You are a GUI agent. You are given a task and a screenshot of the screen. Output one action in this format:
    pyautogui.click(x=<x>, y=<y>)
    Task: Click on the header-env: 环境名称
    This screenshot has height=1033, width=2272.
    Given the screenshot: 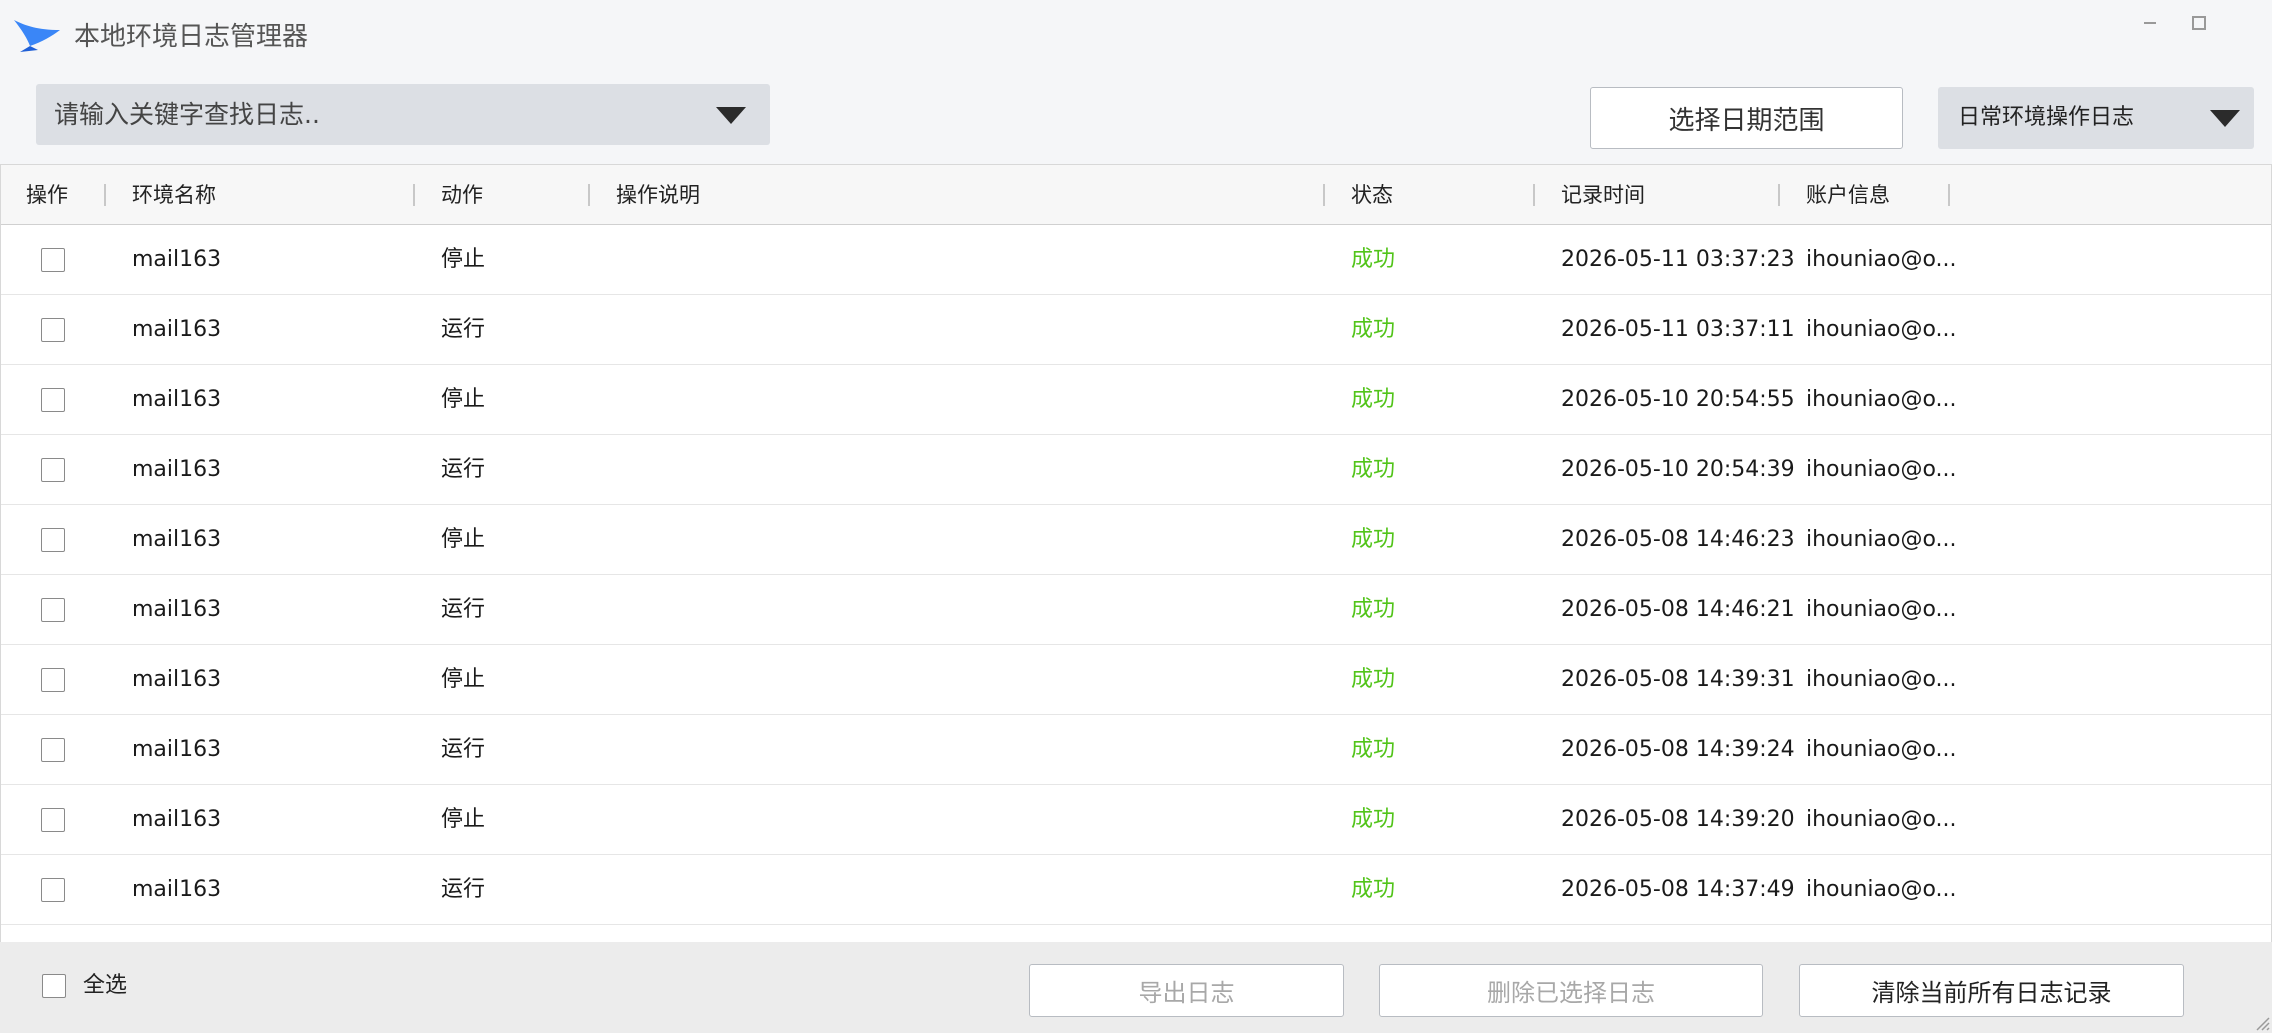 What is the action you would take?
    pyautogui.click(x=174, y=195)
    